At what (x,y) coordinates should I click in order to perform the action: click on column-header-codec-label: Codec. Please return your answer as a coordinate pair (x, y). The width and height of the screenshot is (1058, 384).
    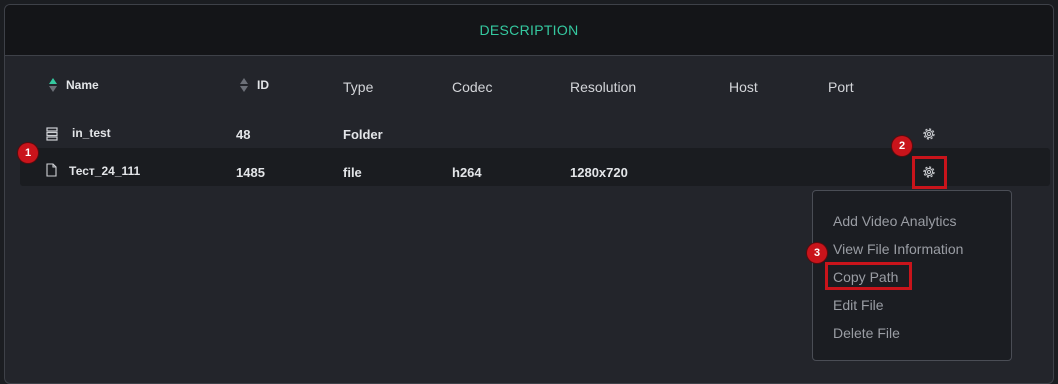
    Looking at the image, I should click on (472, 87).